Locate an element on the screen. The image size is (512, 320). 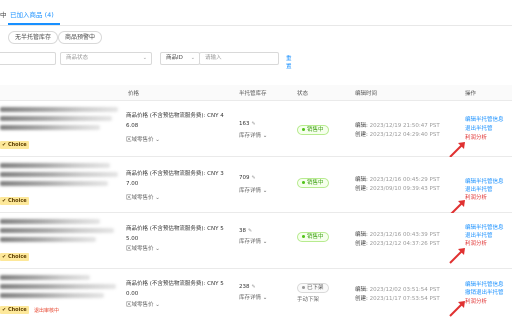
edit-time: 编辑: 2023/12/16 00:45:29 PST is located at coordinates (397, 180).